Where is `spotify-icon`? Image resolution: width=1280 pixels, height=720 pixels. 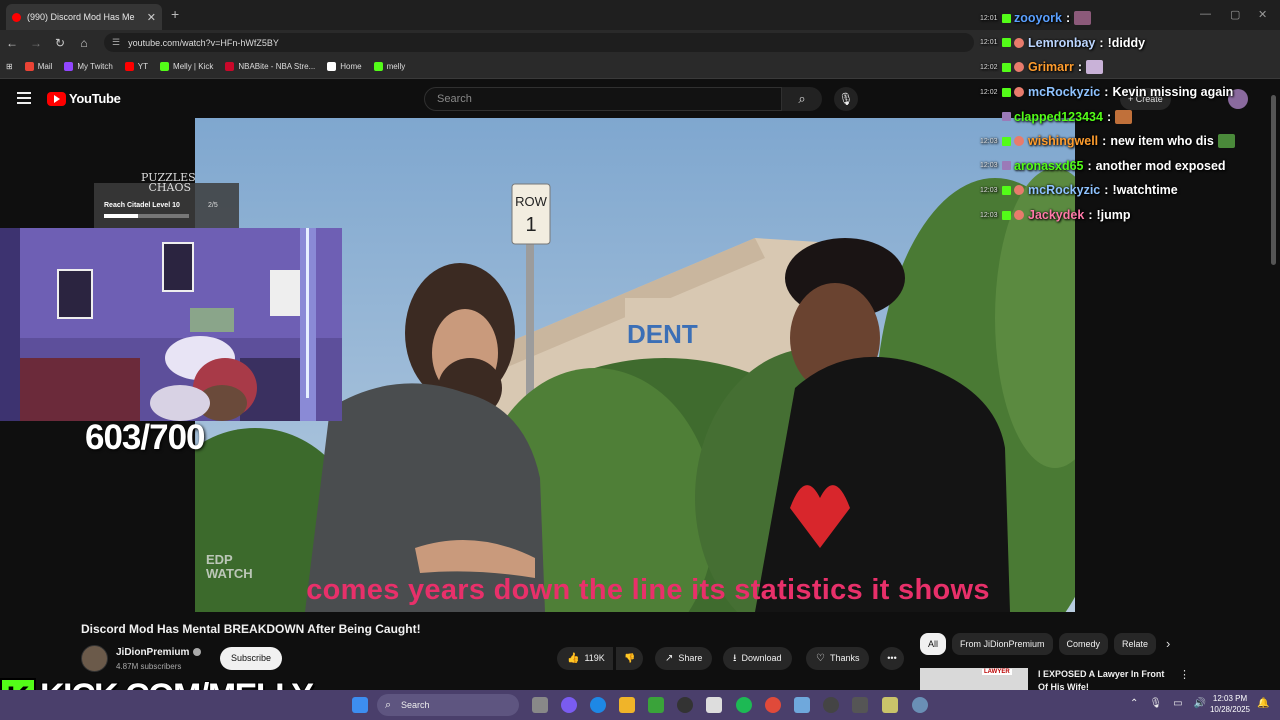
spotify-icon is located at coordinates (744, 705).